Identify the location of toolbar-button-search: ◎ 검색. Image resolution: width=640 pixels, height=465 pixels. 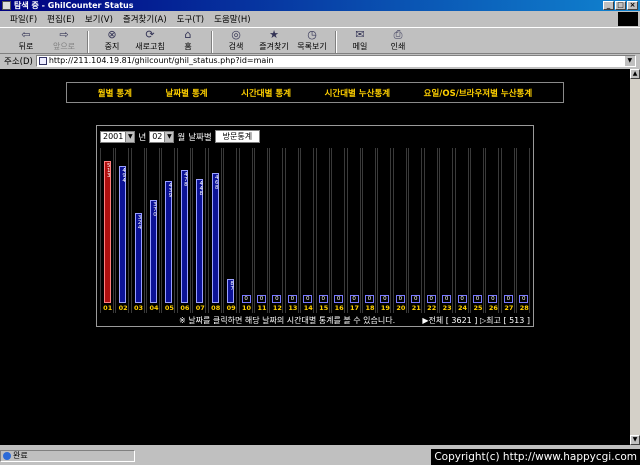
(236, 40).